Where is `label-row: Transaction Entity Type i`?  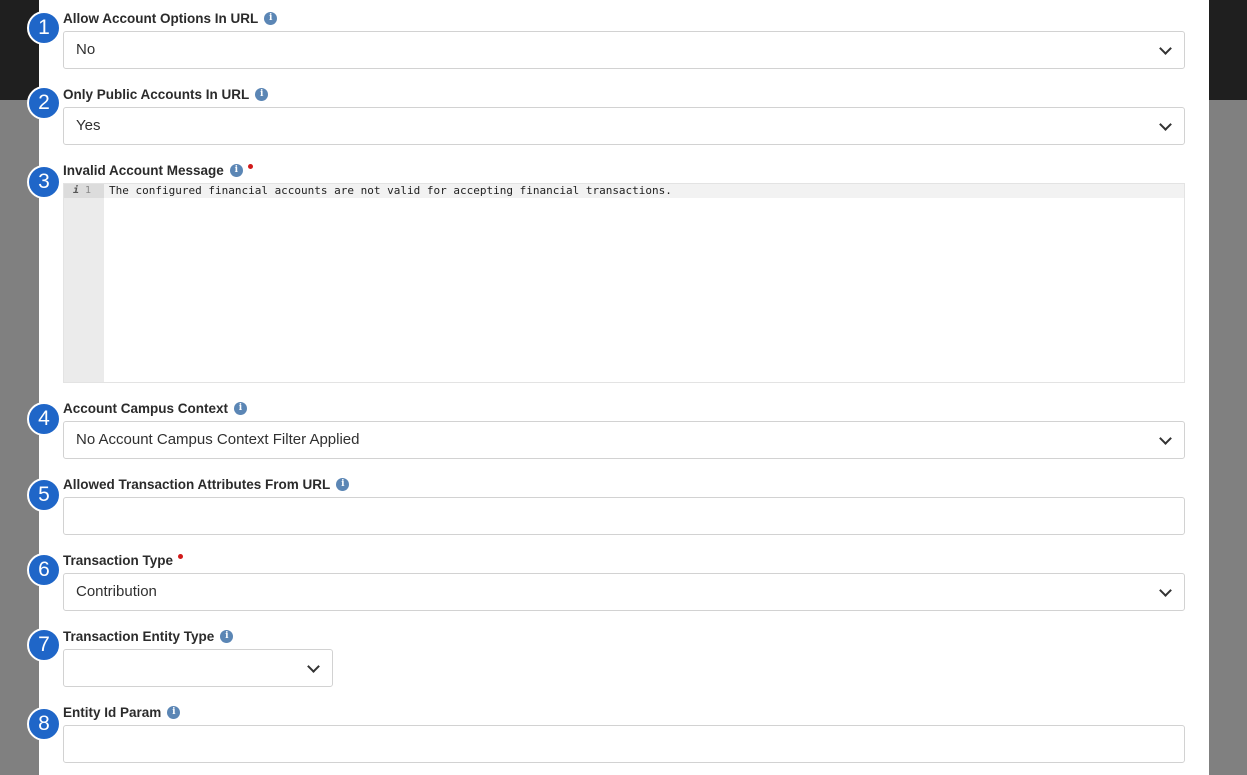 label-row: Transaction Entity Type i is located at coordinates (148, 636).